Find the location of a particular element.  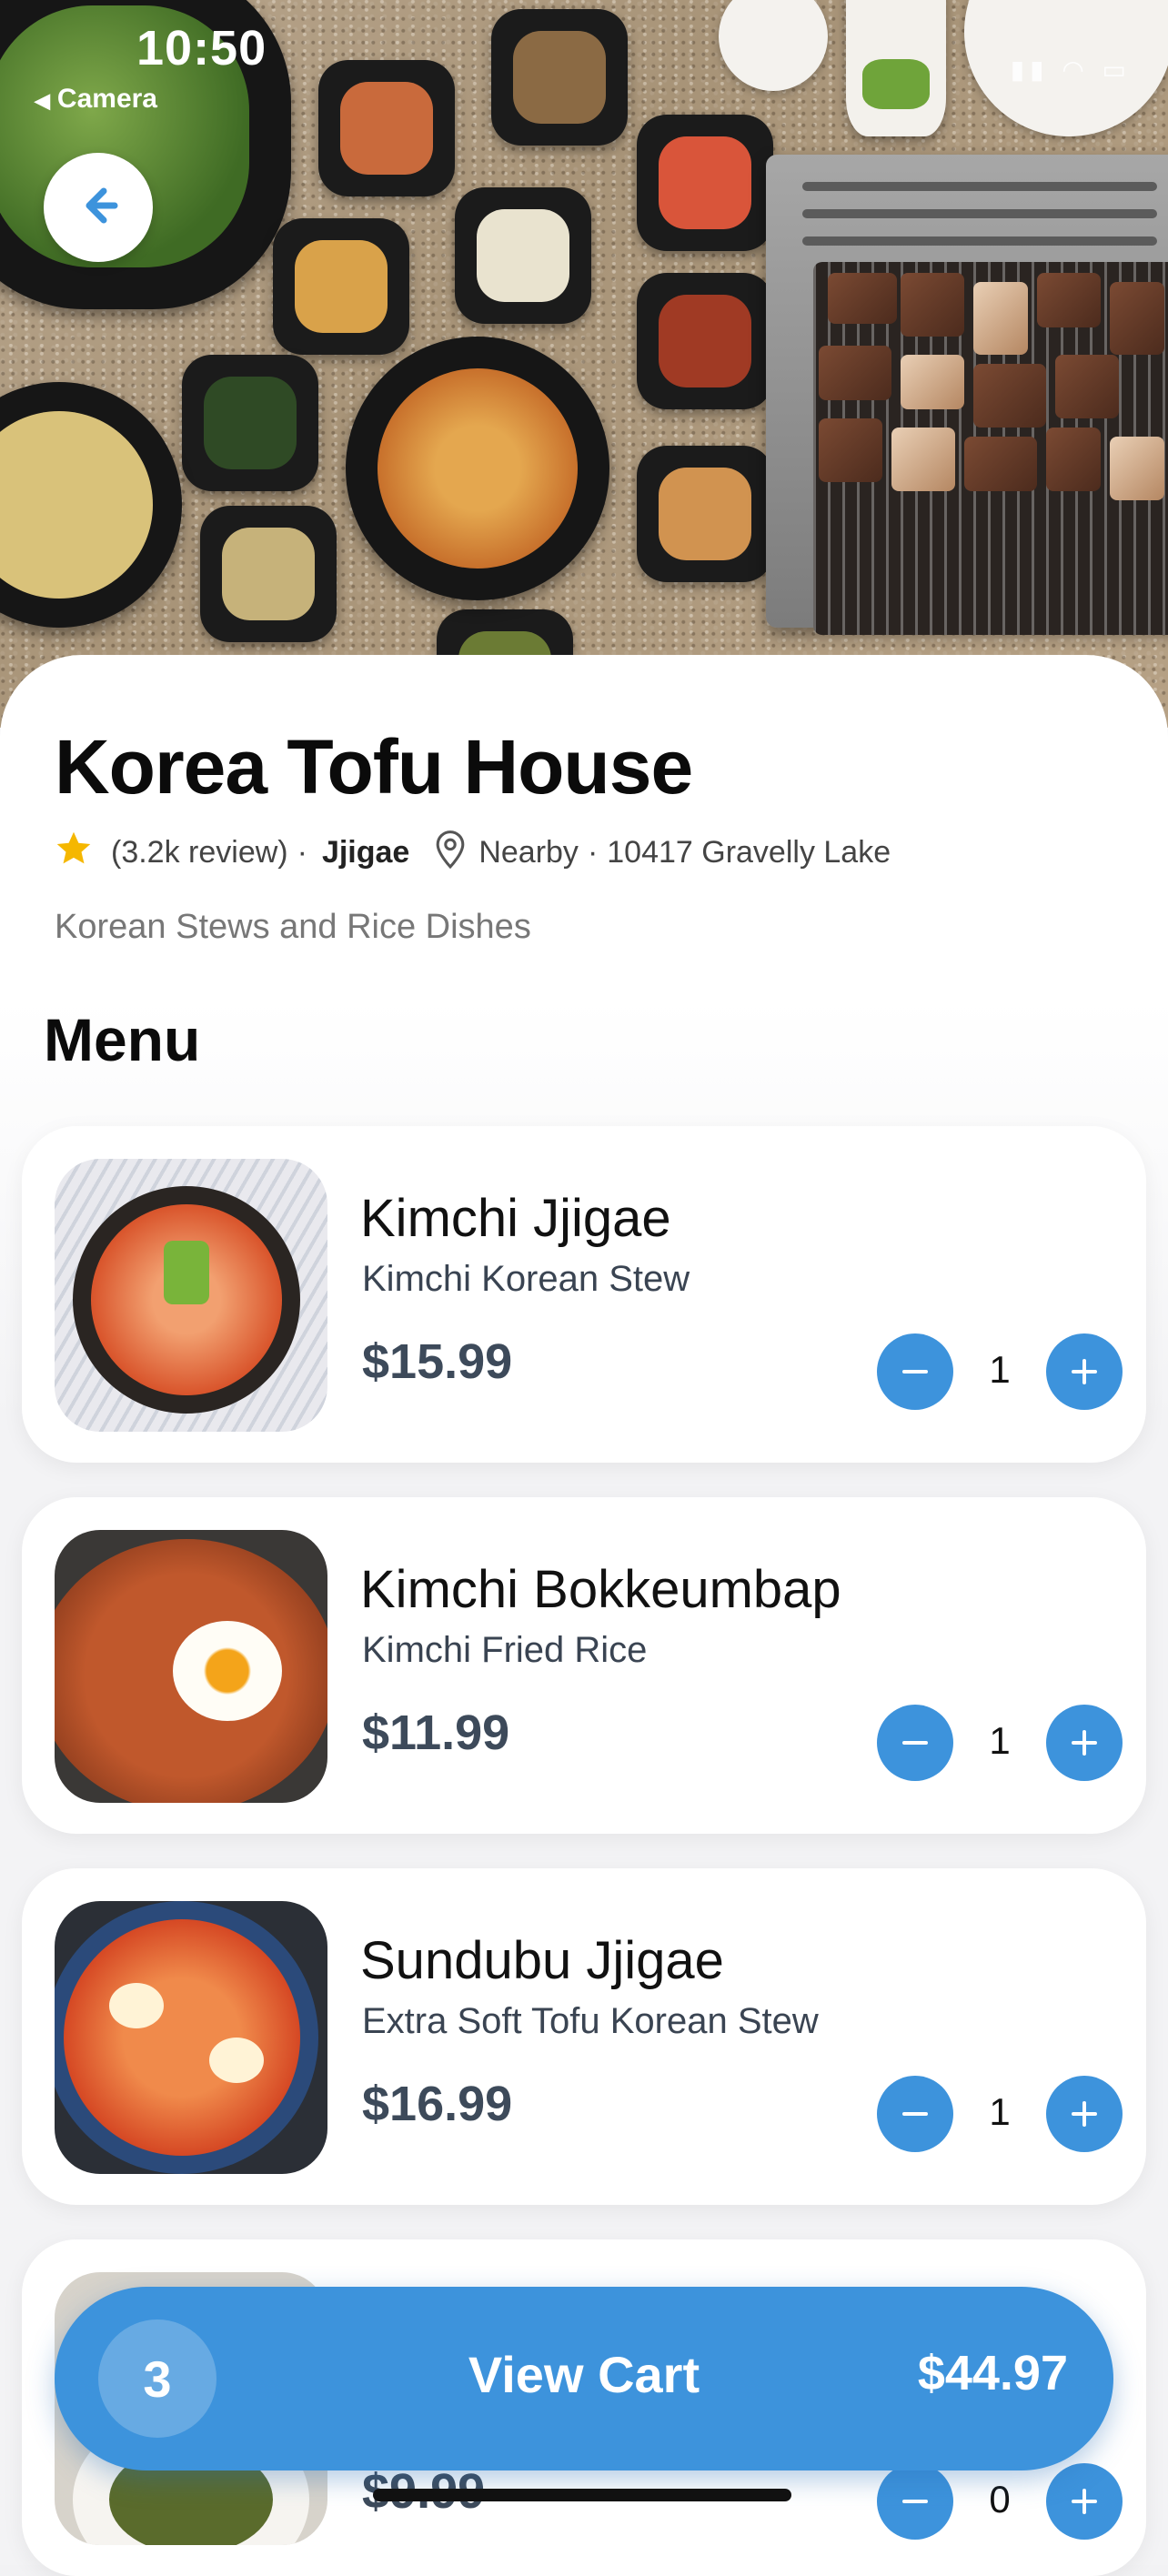

back-triangle-icon: ◀ is located at coordinates (42, 100).